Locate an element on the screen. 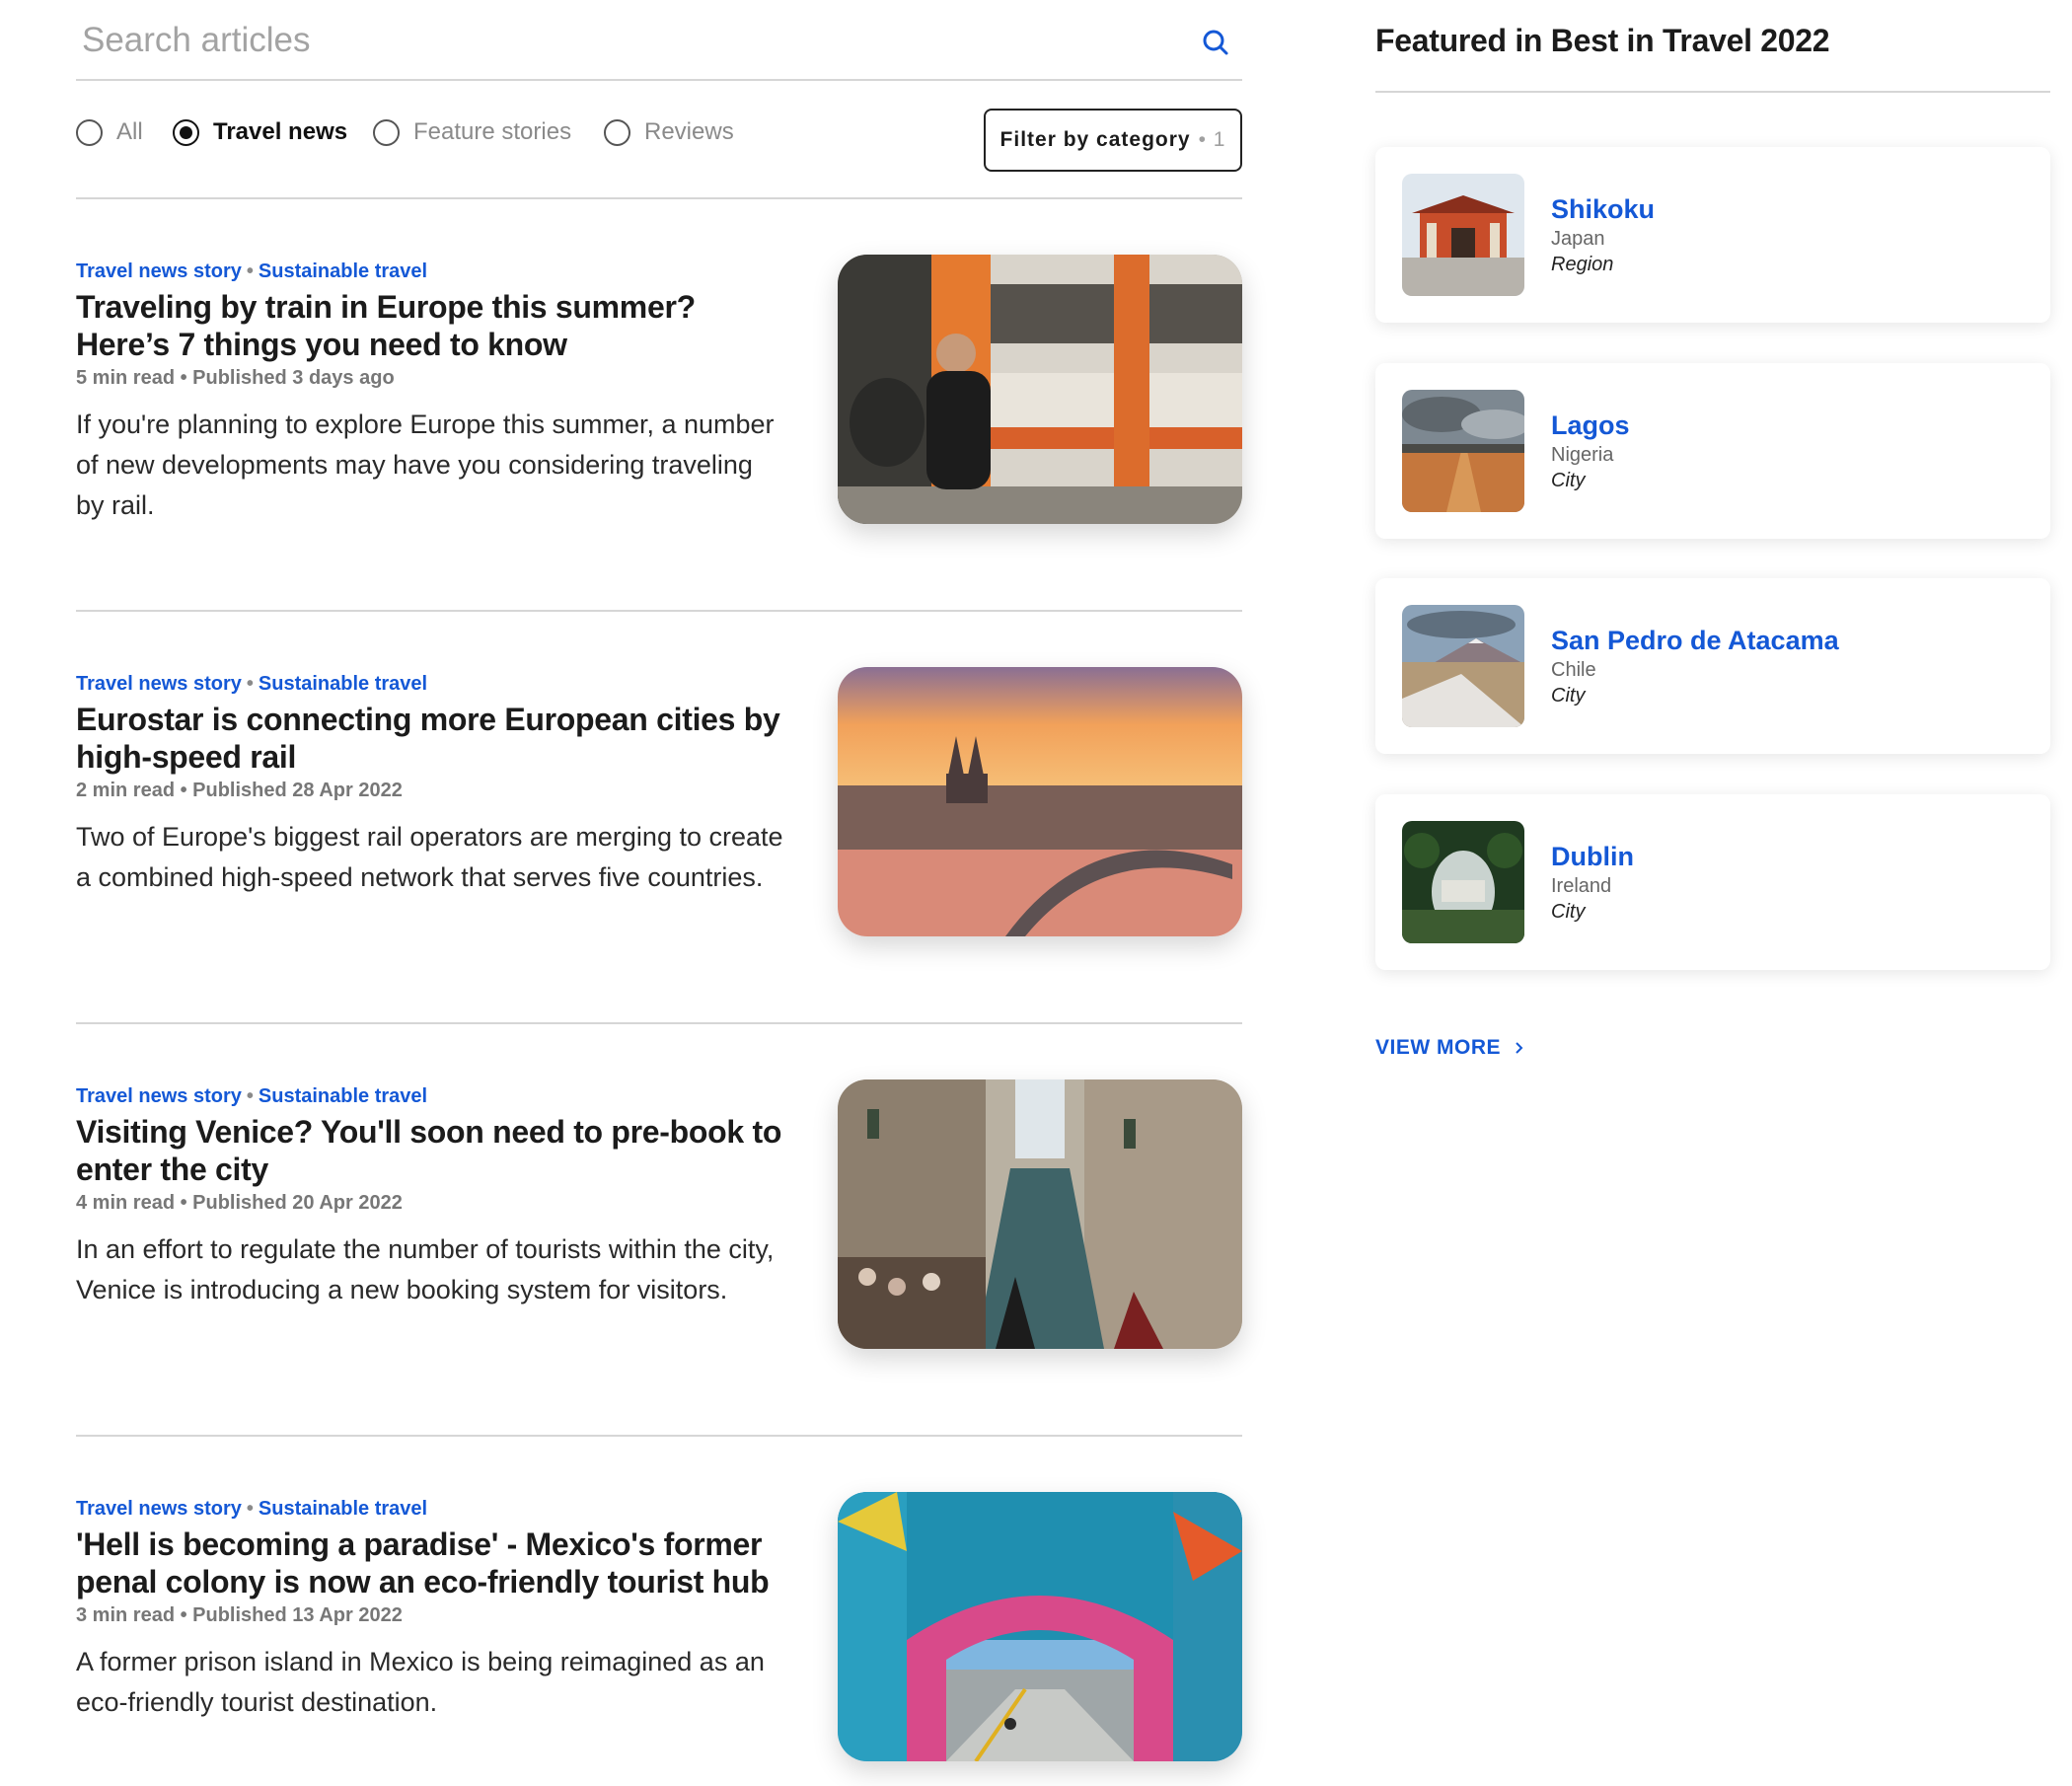 The height and width of the screenshot is (1786, 2072). article-image-train is located at coordinates (1040, 389).